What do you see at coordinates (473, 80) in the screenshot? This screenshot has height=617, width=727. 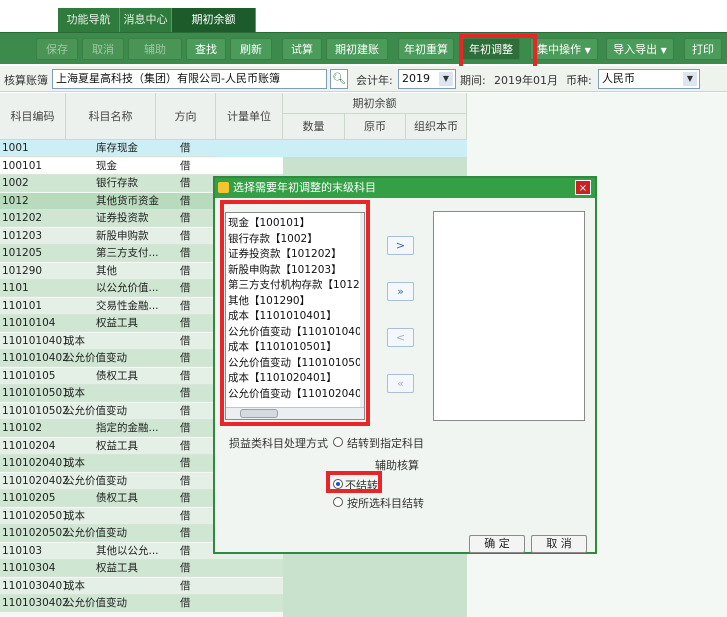 I see `period-label: 期间:` at bounding box center [473, 80].